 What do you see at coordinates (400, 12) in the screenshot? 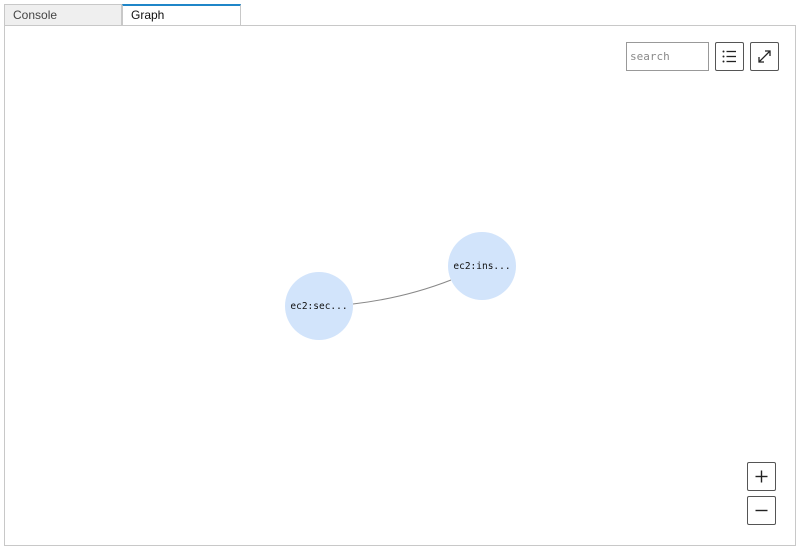
I see `tab-bar: Console Graph` at bounding box center [400, 12].